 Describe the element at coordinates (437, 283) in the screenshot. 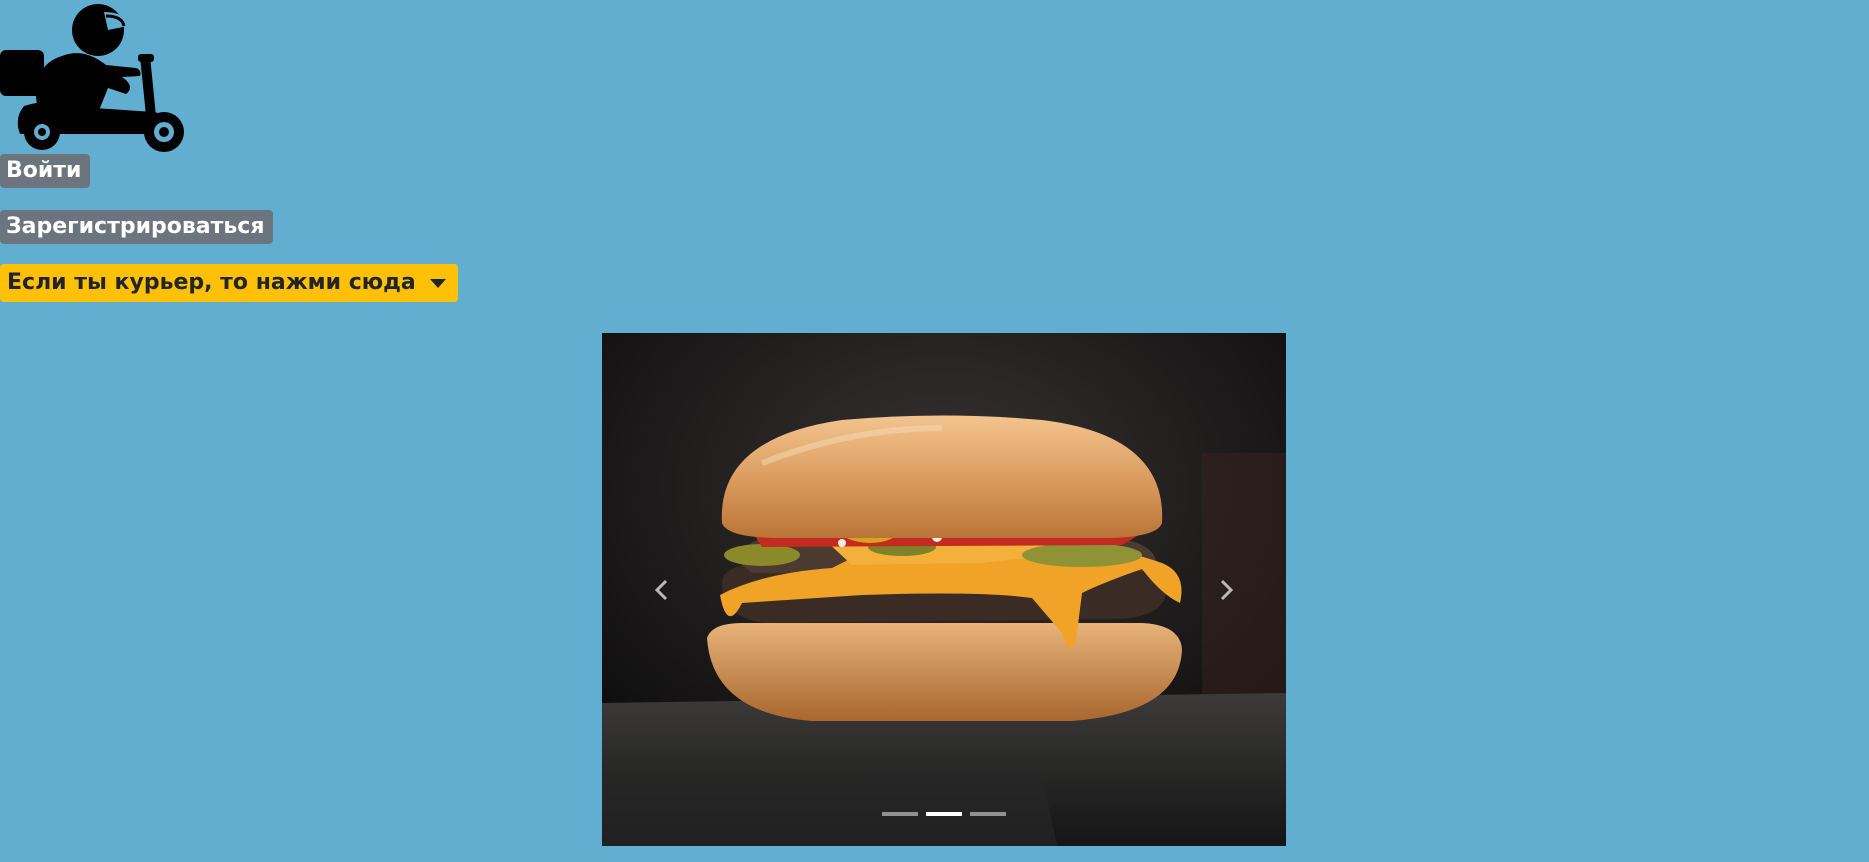

I see `caret-down-icon` at that location.